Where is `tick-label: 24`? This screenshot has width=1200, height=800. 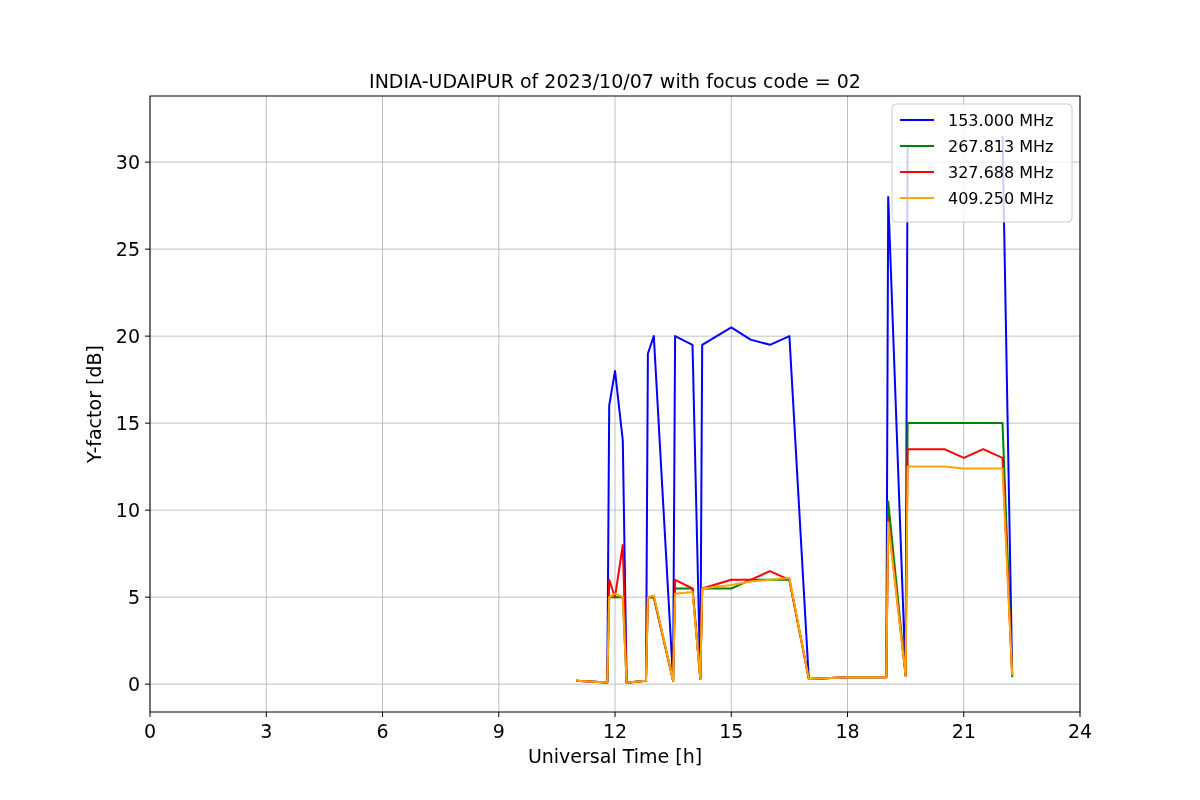
tick-label: 24 is located at coordinates (1080, 731).